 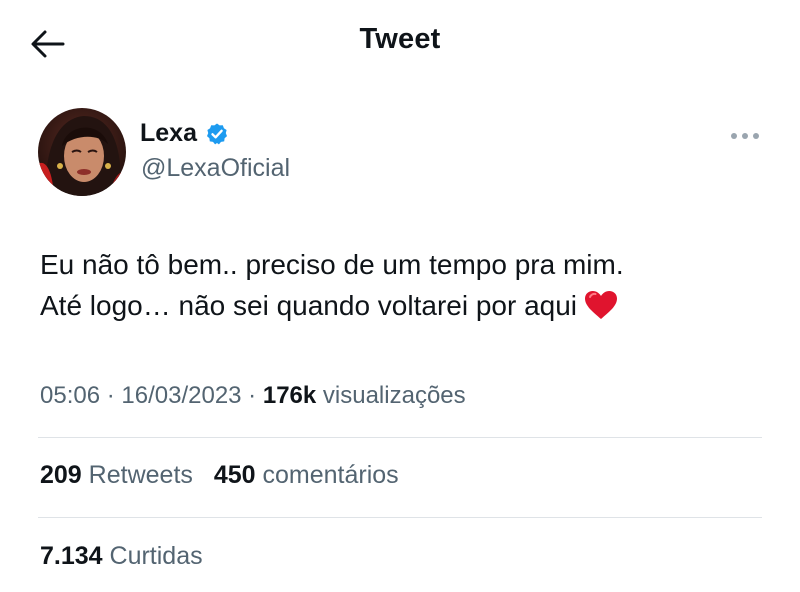 I want to click on page-title: Tweet, so click(x=400, y=39).